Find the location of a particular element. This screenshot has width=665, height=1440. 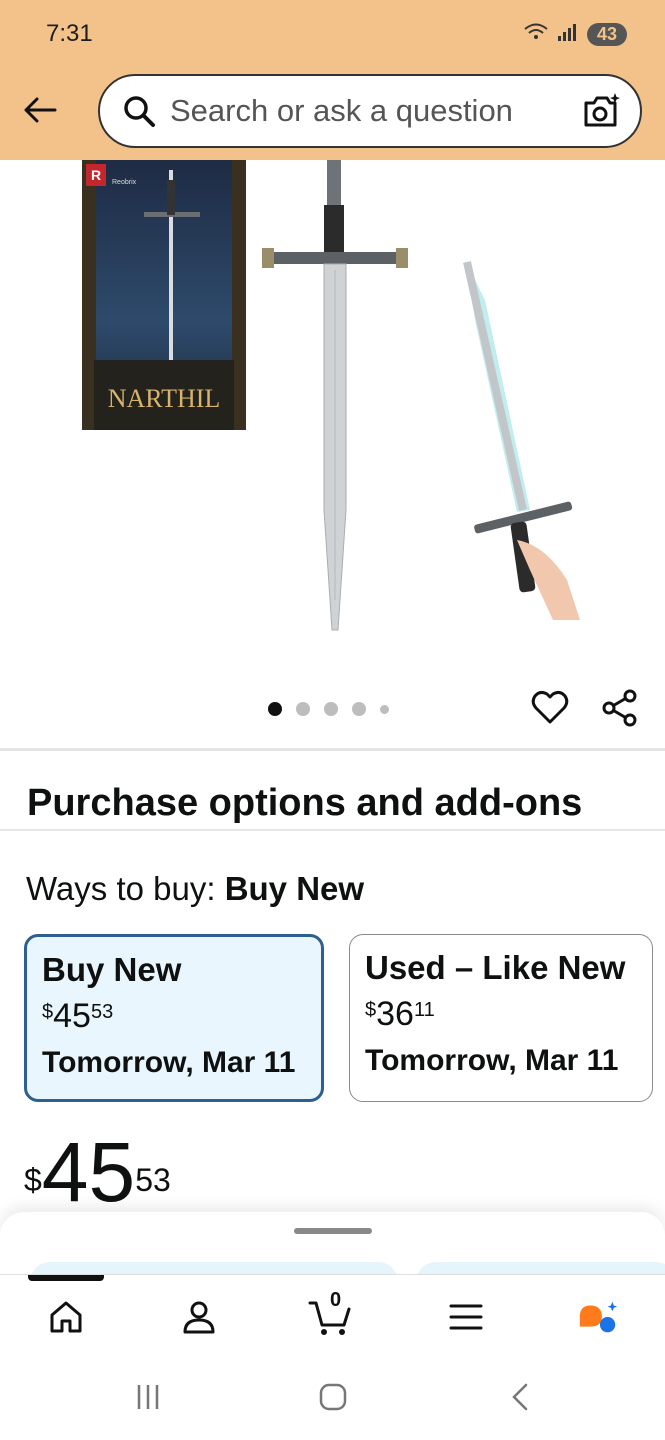

status-icons: 43 is located at coordinates (575, 34).